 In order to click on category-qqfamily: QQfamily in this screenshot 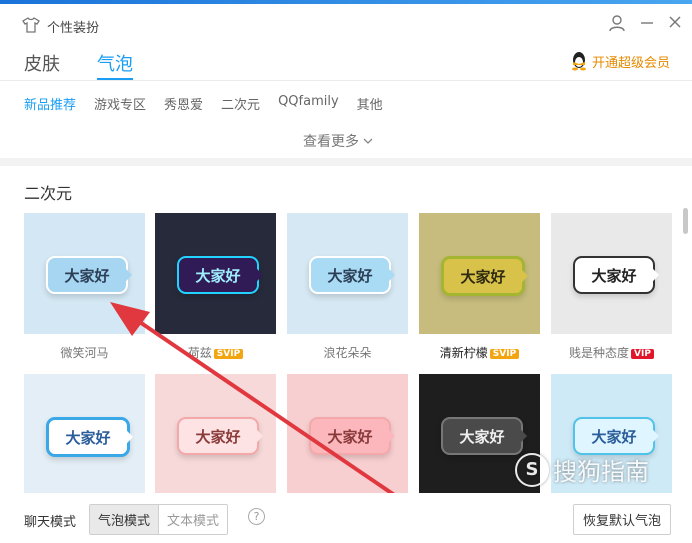, I will do `click(308, 103)`.